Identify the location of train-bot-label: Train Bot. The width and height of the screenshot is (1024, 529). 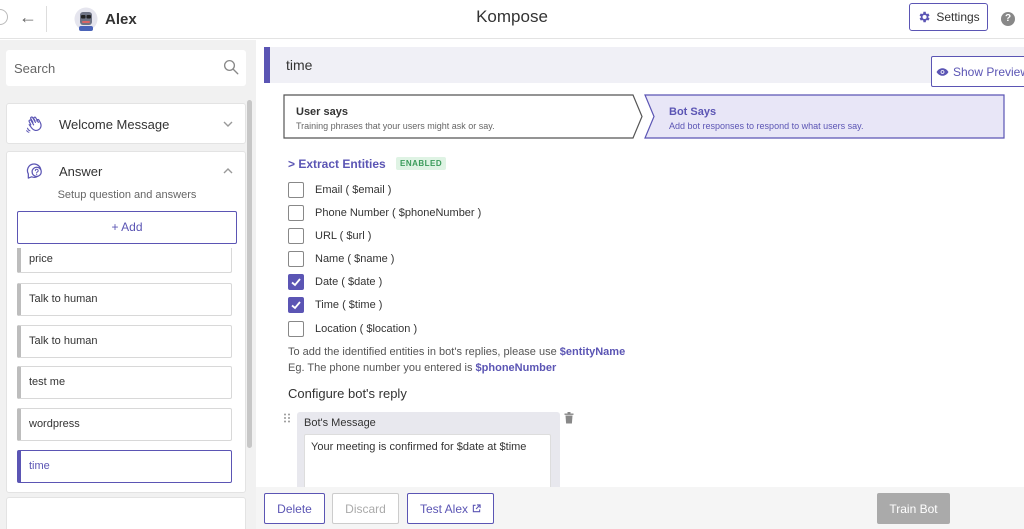
(913, 508).